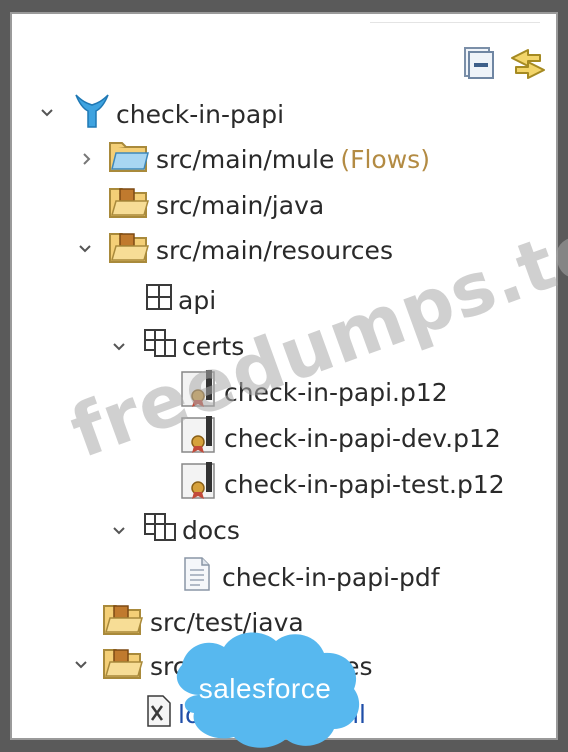 The width and height of the screenshot is (568, 752). What do you see at coordinates (130, 159) in the screenshot?
I see `source-folder-icon` at bounding box center [130, 159].